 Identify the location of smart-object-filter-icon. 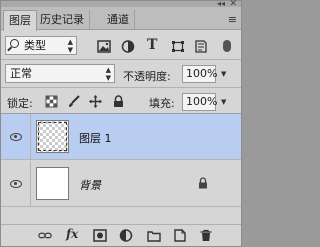
(201, 46).